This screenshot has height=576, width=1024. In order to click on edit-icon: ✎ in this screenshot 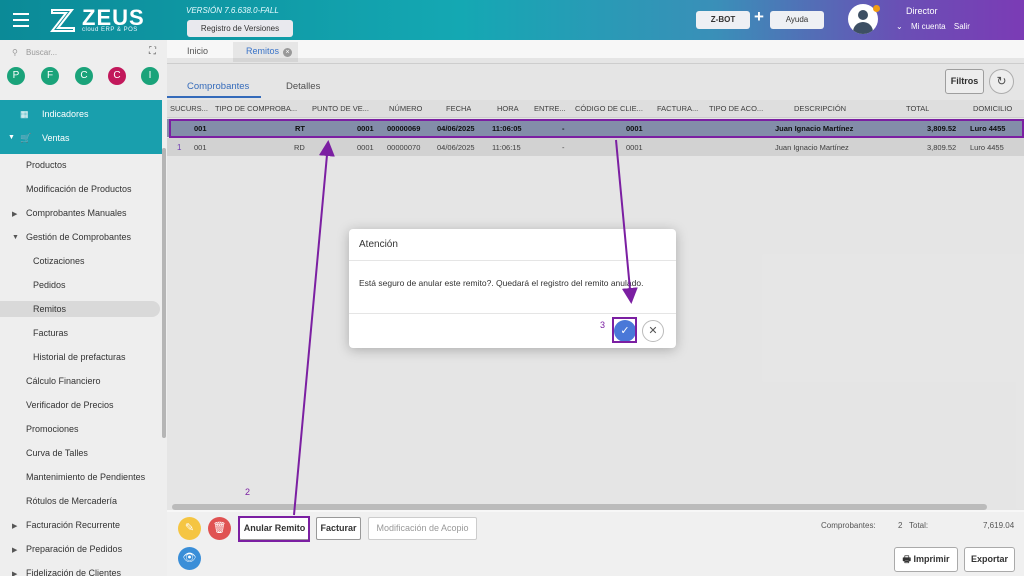, I will do `click(189, 528)`.